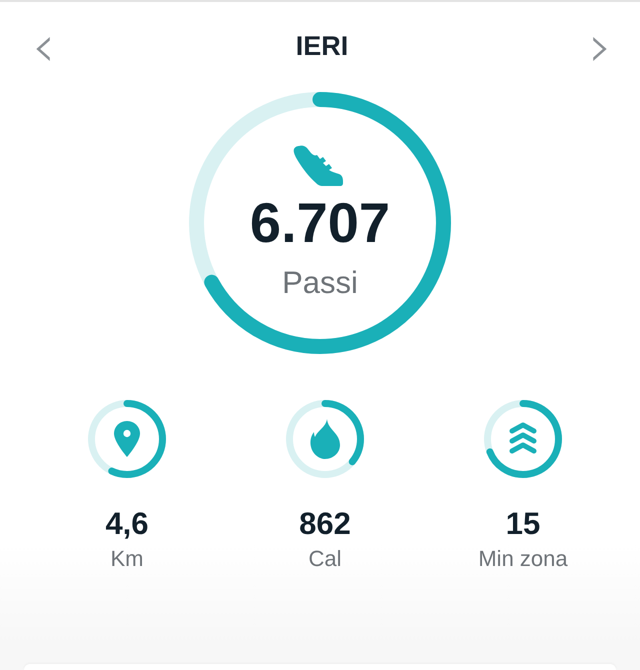  Describe the element at coordinates (127, 559) in the screenshot. I see `stat-label: Km` at that location.